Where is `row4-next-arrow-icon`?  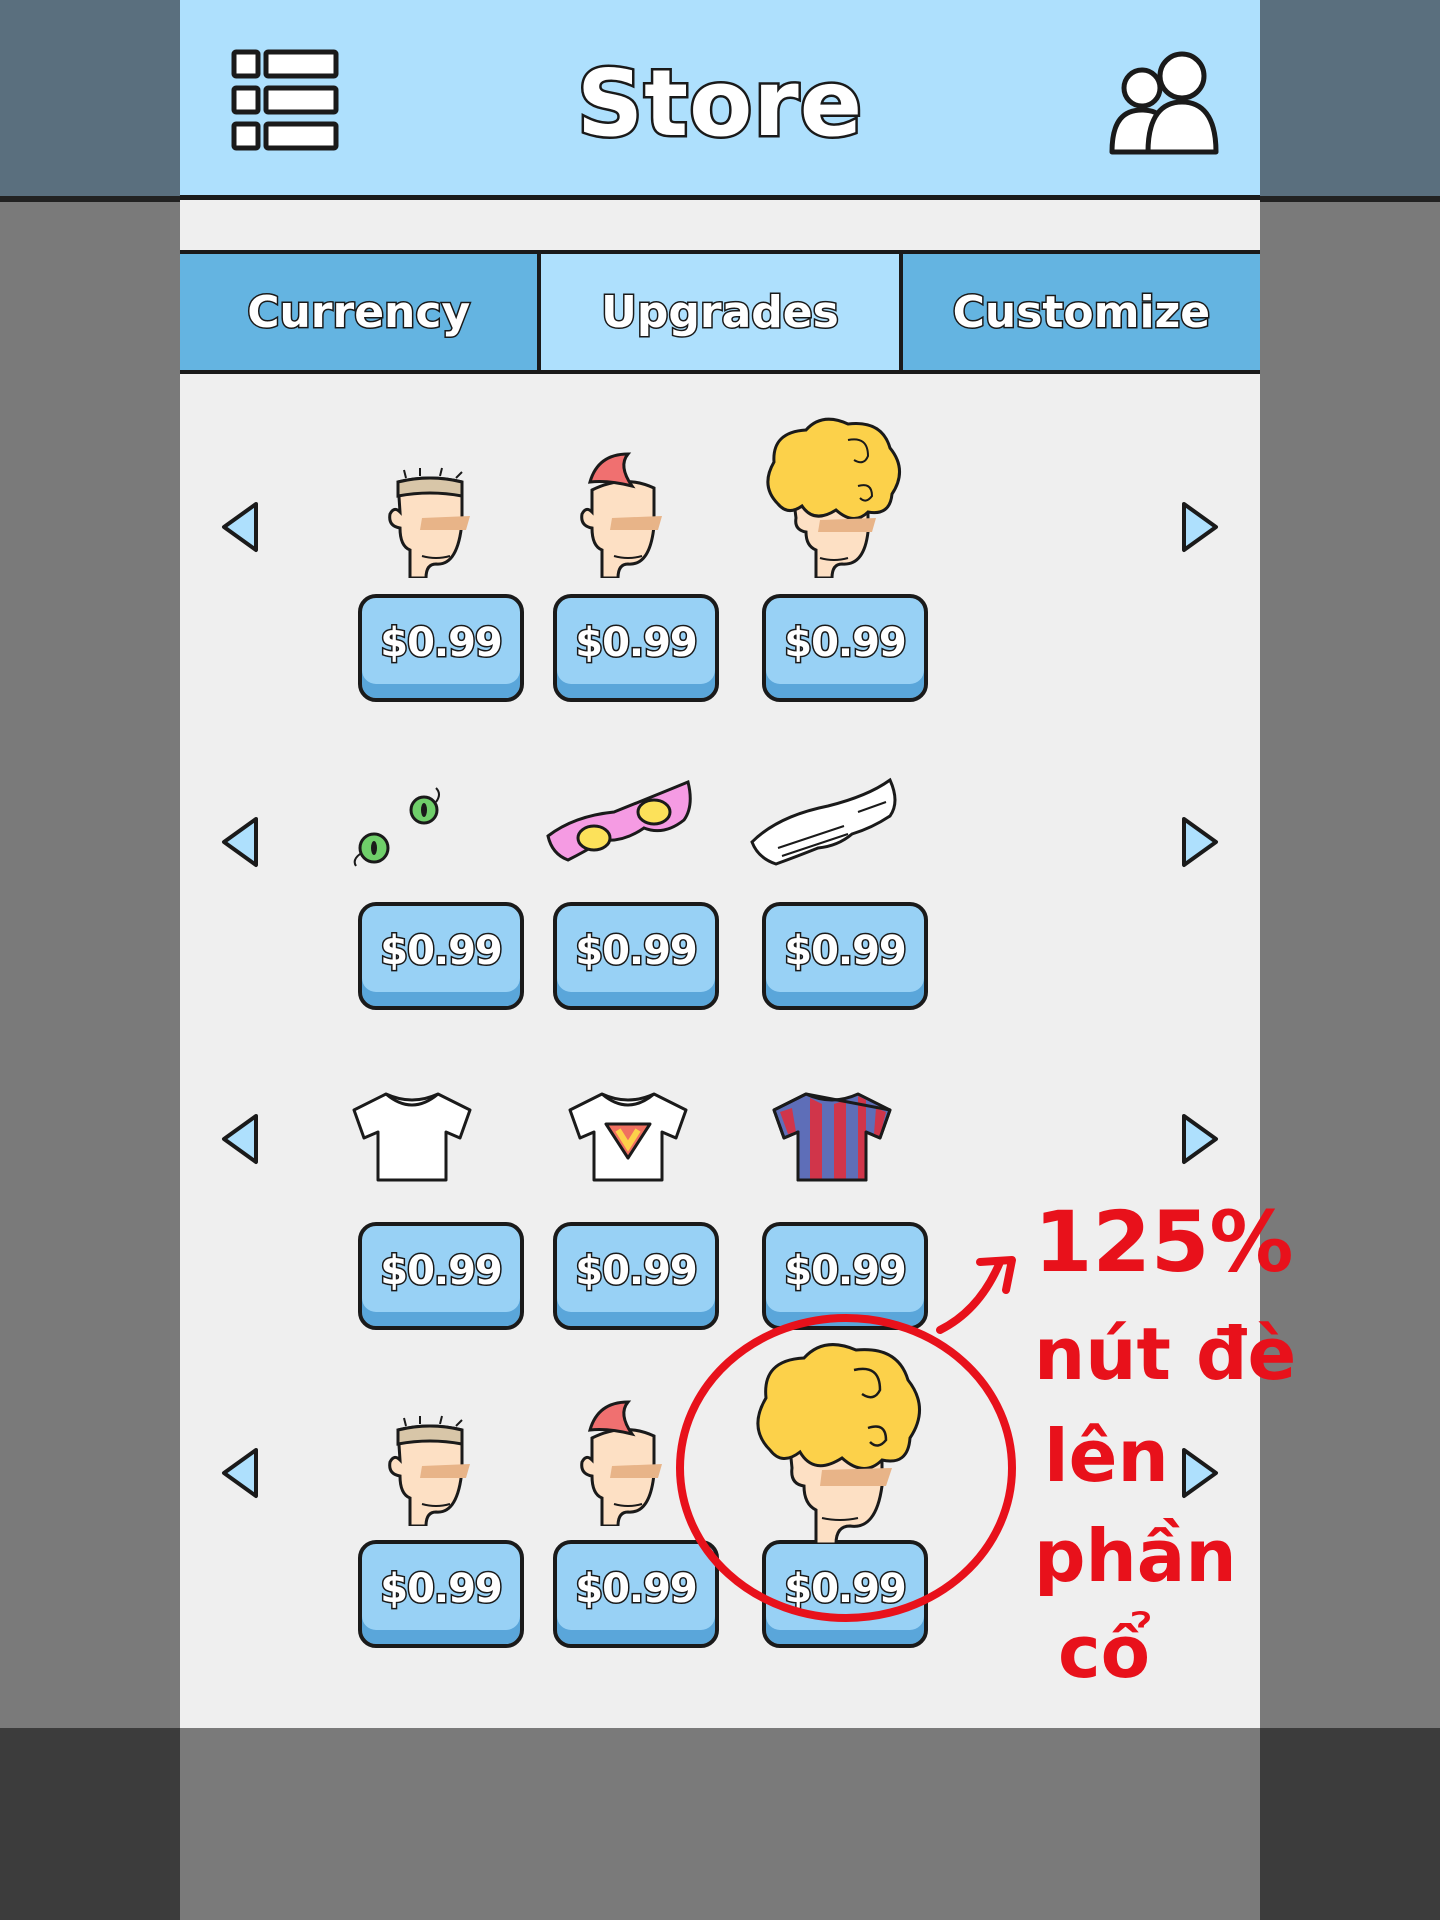 row4-next-arrow-icon is located at coordinates (1200, 1473).